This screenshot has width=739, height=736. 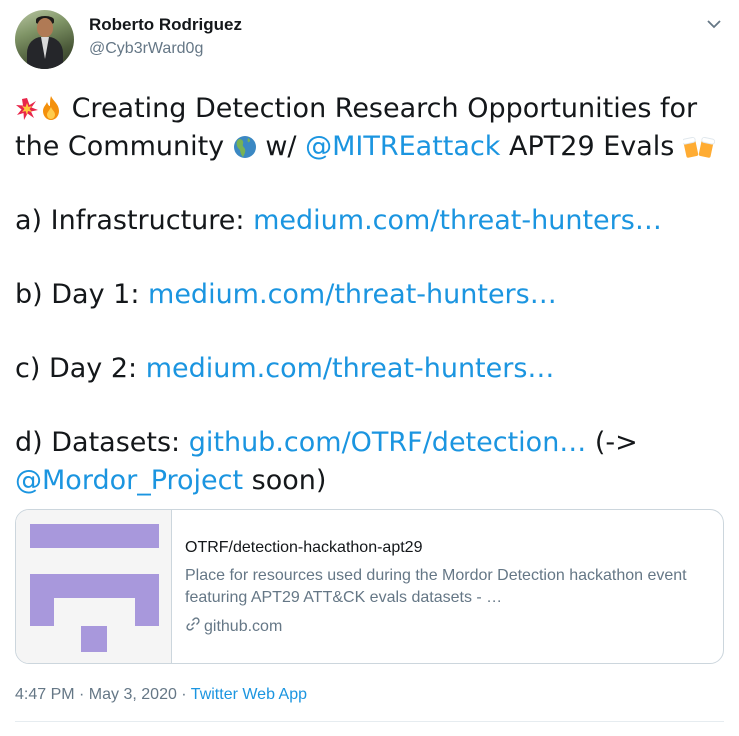 What do you see at coordinates (591, 146) in the screenshot?
I see `tweet-line-2-c: APT29 Evals` at bounding box center [591, 146].